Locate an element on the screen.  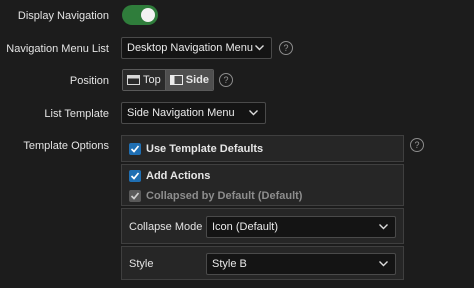
style-value: Style B is located at coordinates (229, 264).